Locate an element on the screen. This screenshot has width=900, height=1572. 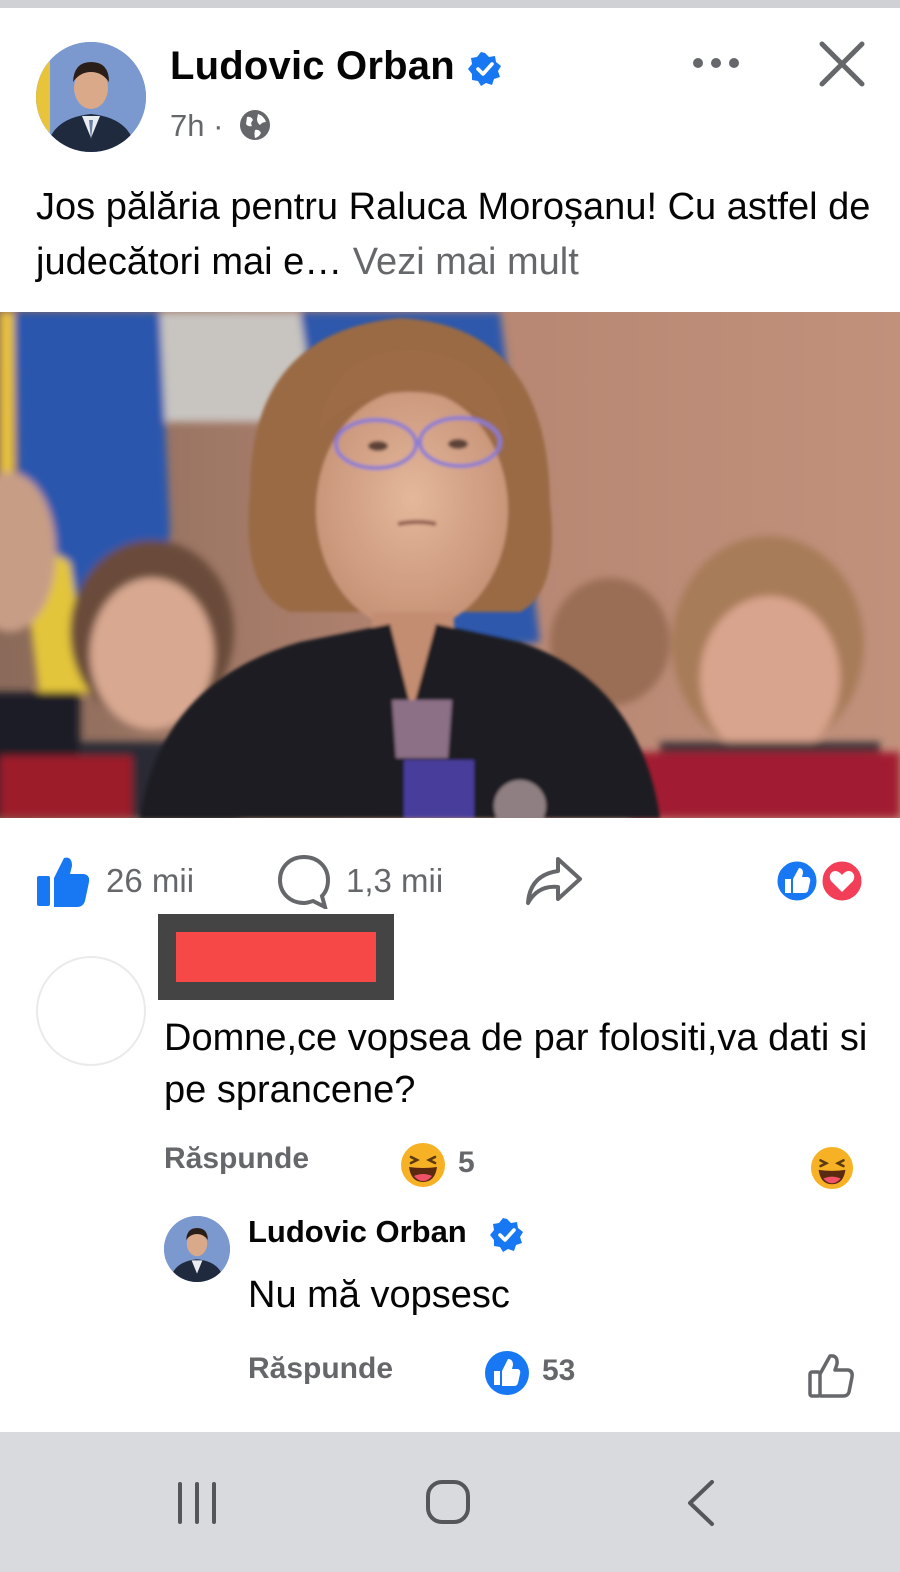
reaction-summary is located at coordinates (821, 881).